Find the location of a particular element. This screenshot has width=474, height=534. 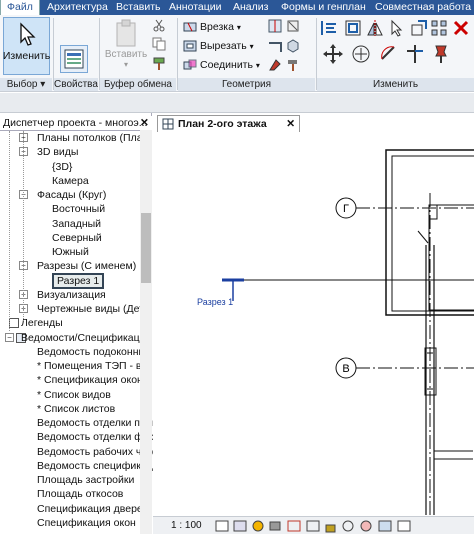

offset-icon is located at coordinates (353, 28).